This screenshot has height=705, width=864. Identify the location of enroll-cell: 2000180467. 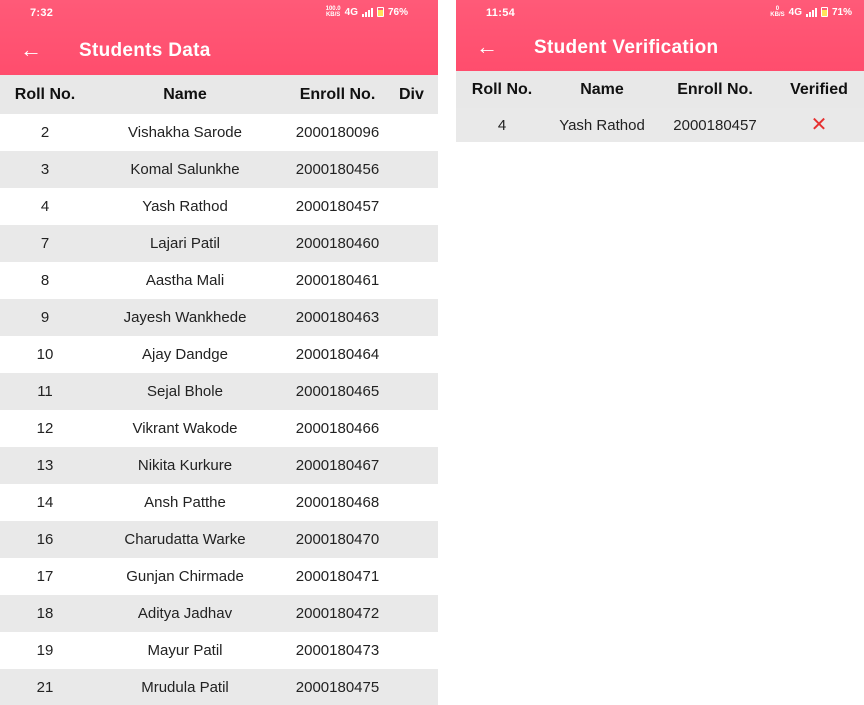
(337, 465).